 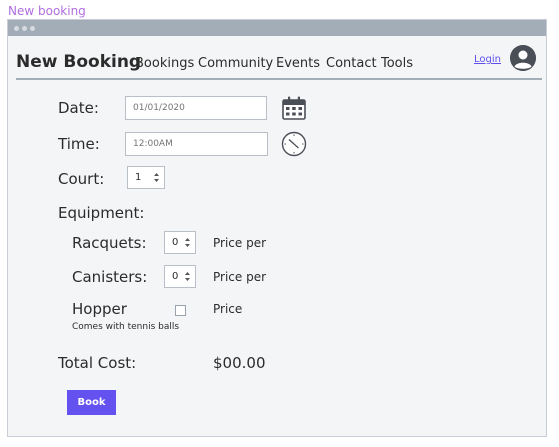 I want to click on time-label: Time:, so click(x=79, y=144).